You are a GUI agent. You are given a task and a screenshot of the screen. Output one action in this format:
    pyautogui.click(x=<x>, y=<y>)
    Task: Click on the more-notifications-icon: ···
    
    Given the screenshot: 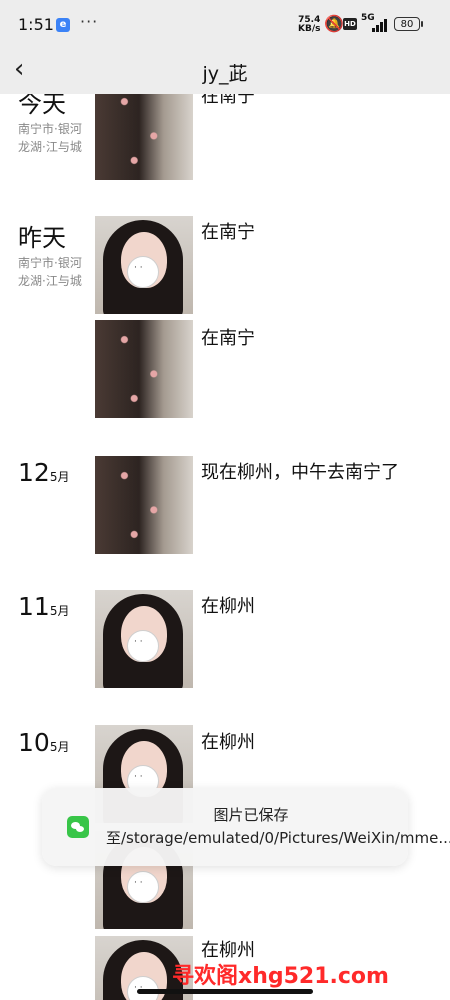 What is the action you would take?
    pyautogui.click(x=89, y=21)
    